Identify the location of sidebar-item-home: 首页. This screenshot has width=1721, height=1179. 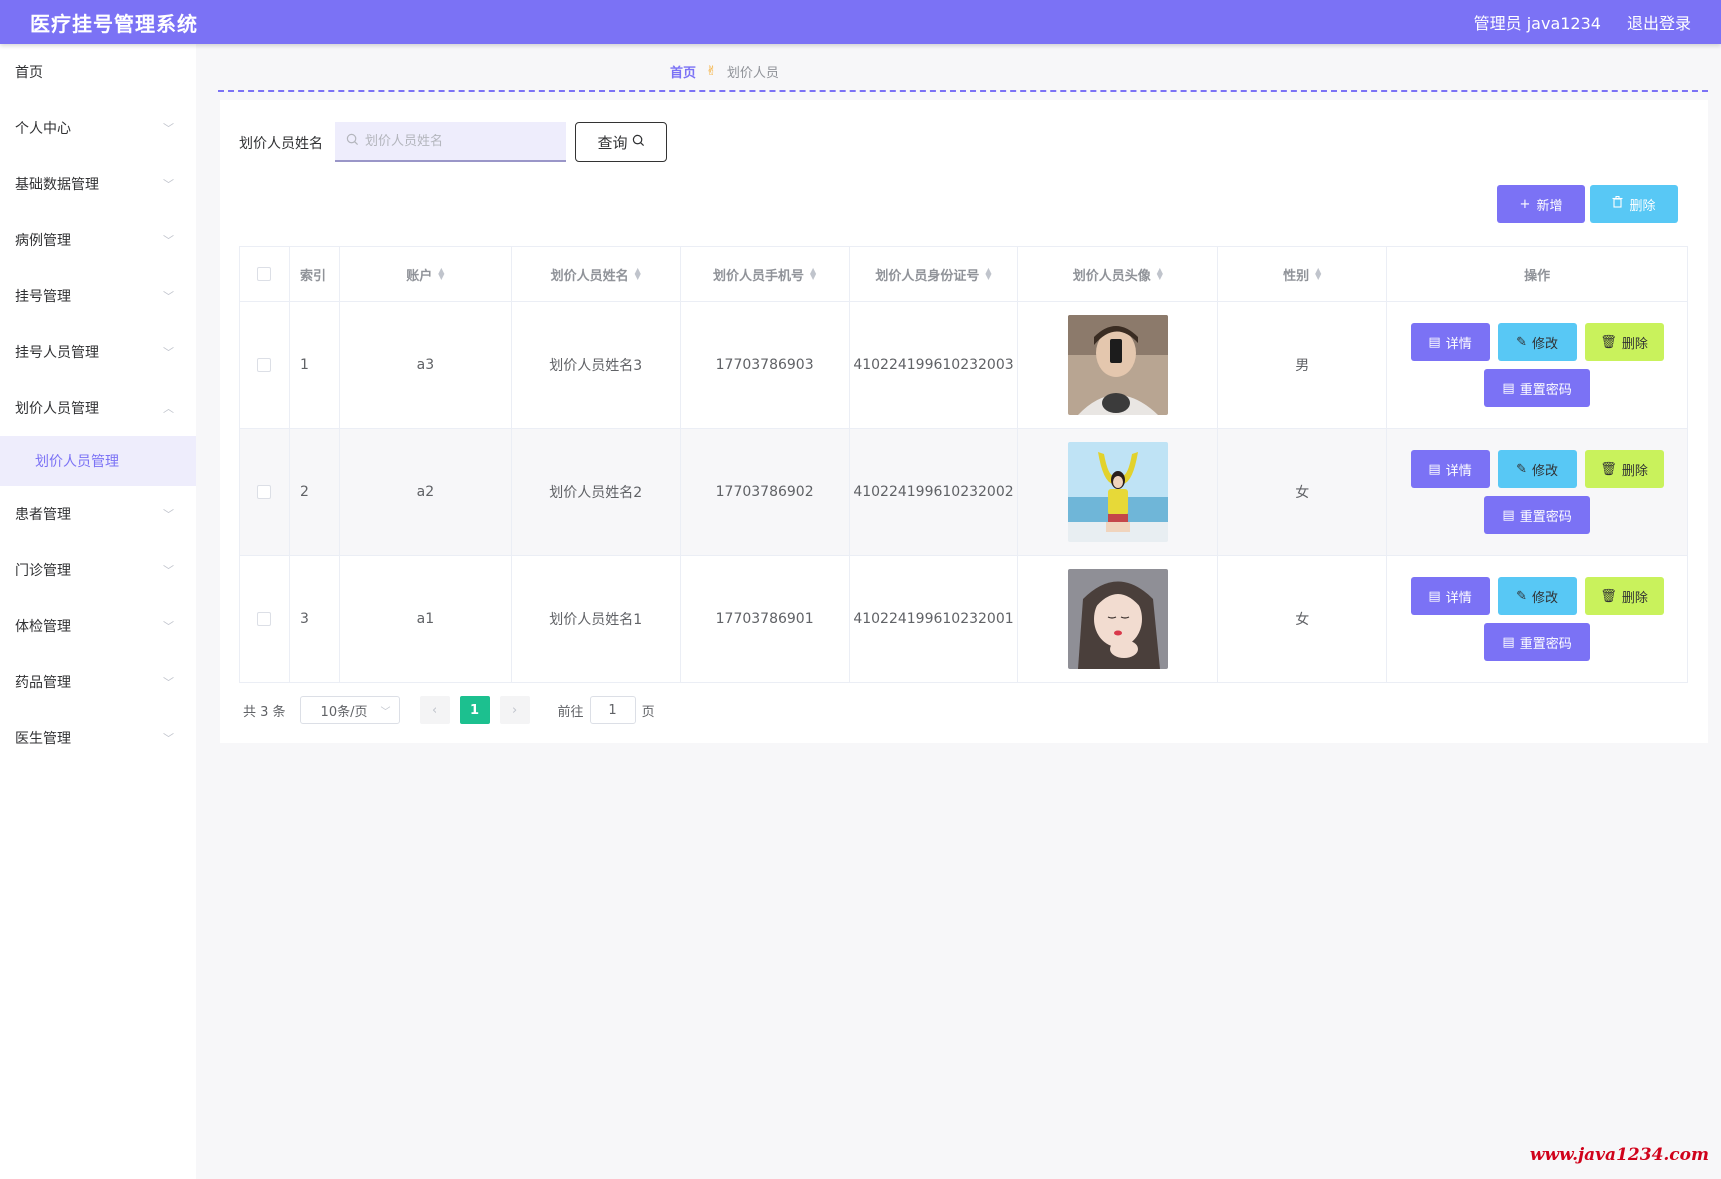
(98, 72).